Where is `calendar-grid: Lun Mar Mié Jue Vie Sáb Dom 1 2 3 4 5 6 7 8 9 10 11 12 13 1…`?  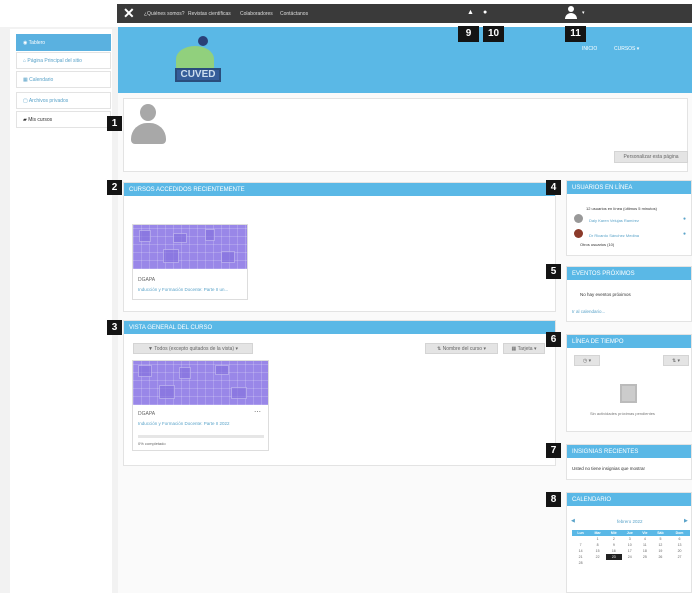 calendar-grid: Lun Mar Mié Jue Vie Sáb Dom 1 2 3 4 5 6 7 8 9 10 11 12 13 1… is located at coordinates (631, 548).